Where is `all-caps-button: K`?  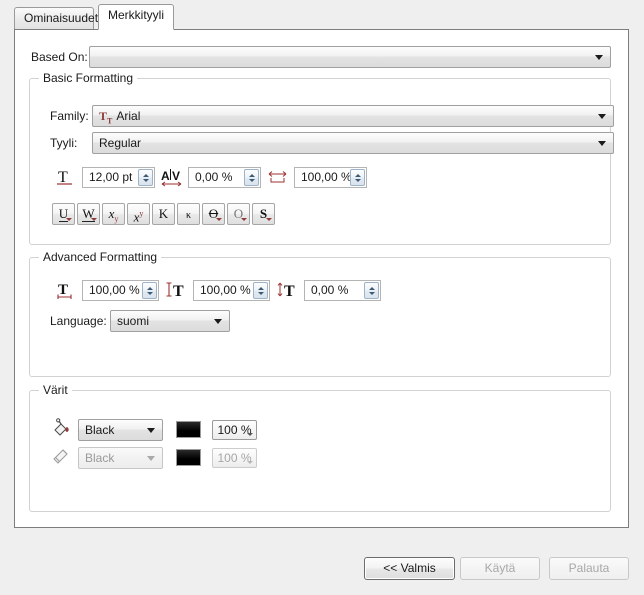
all-caps-button: K is located at coordinates (163, 214).